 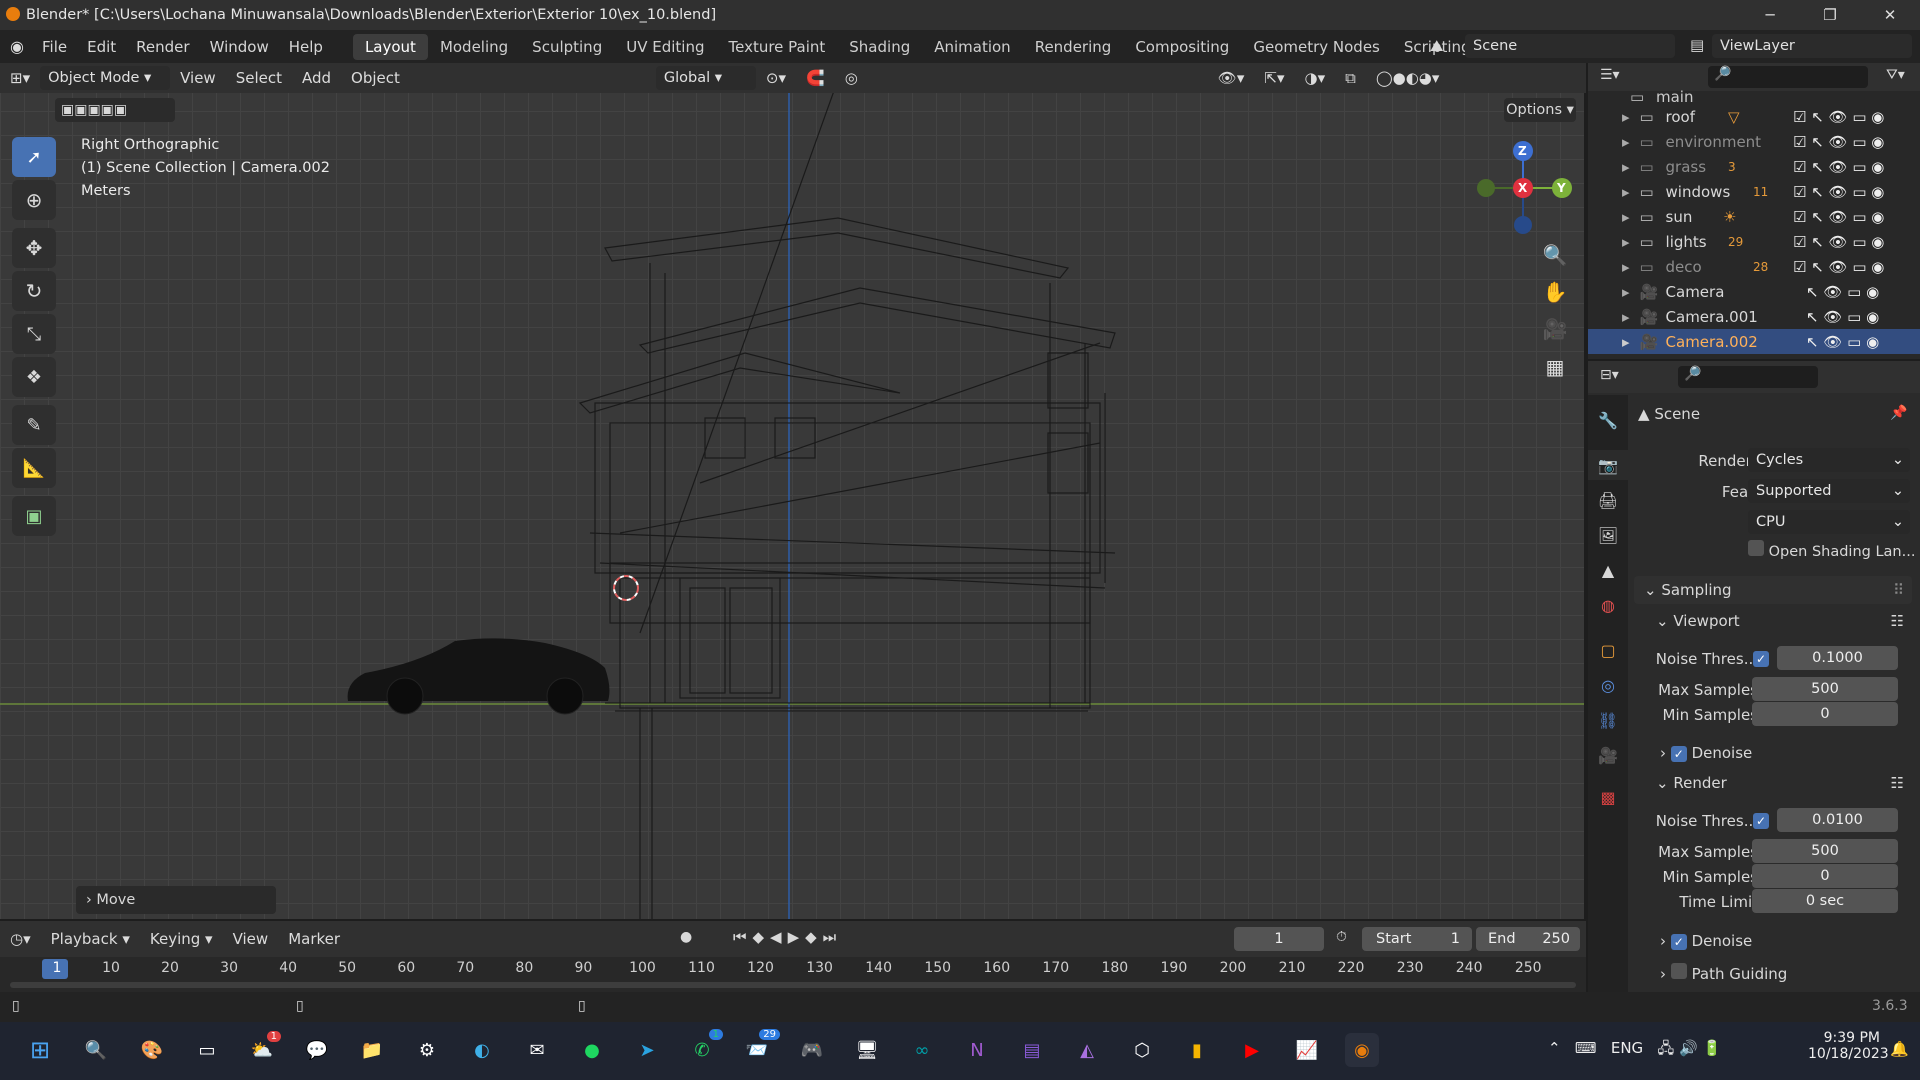 What do you see at coordinates (1754, 216) in the screenshot?
I see `outliner-row-sun: ▸ ▭ sun ☀ ☑ ↖ 👁 ▭ ◉` at bounding box center [1754, 216].